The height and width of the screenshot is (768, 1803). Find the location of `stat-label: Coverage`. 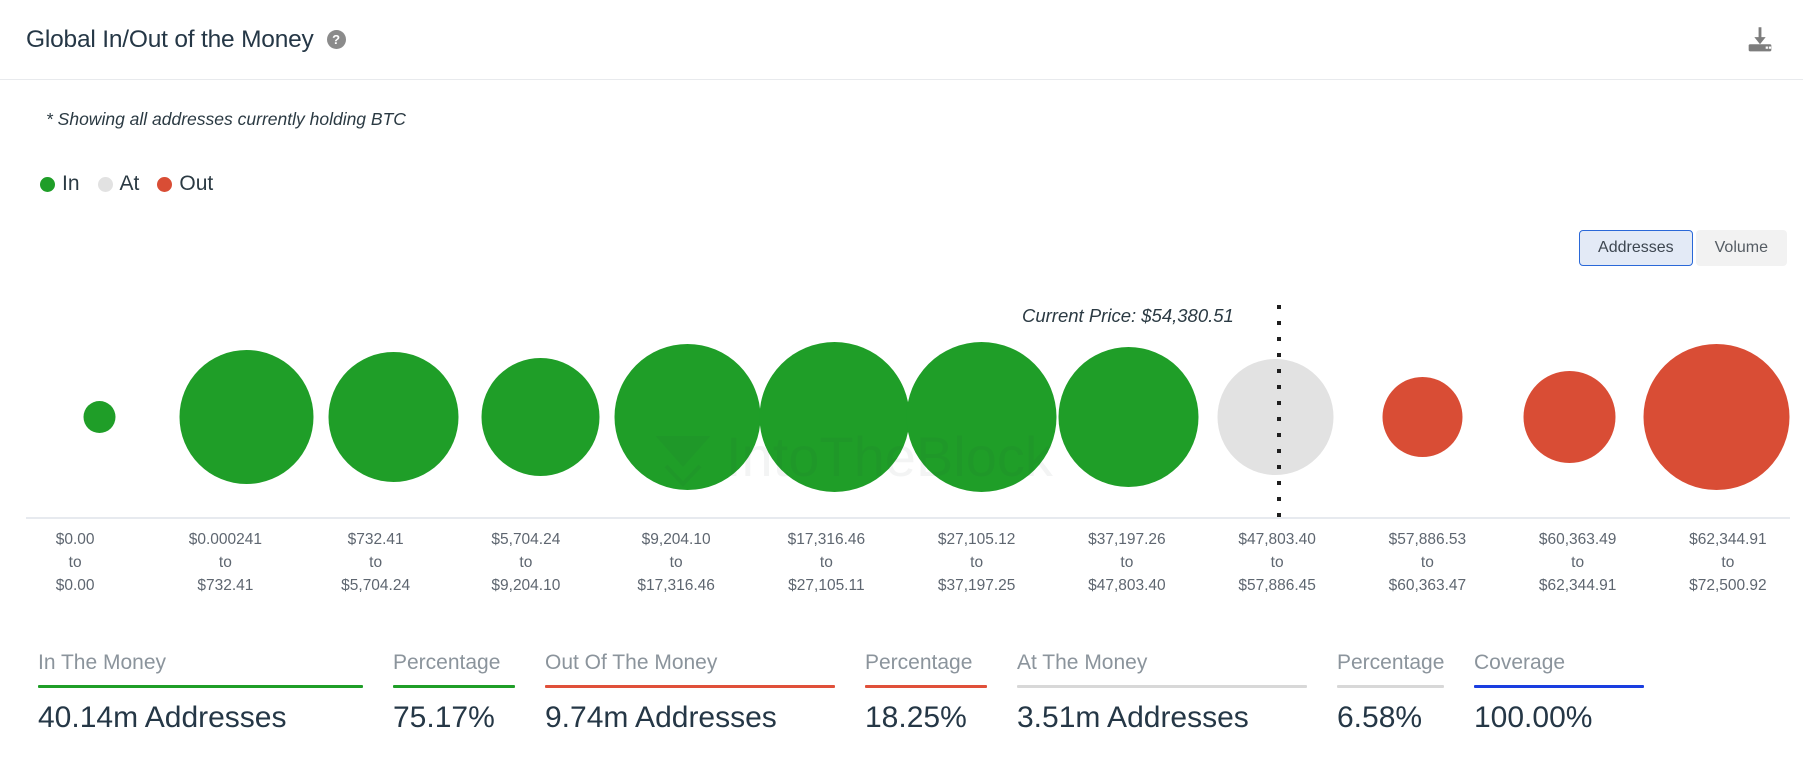

stat-label: Coverage is located at coordinates (1520, 662).